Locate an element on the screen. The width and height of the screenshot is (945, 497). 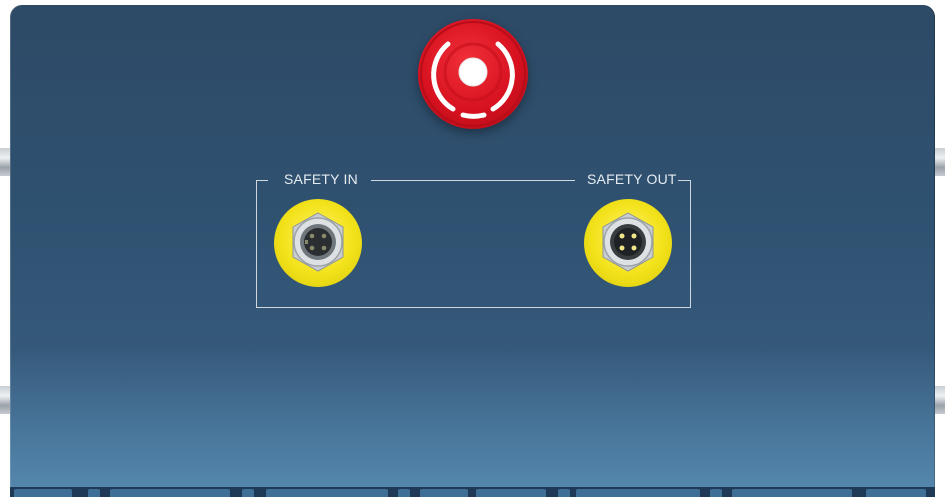
safety-in-label: SAFETY IN is located at coordinates (321, 179).